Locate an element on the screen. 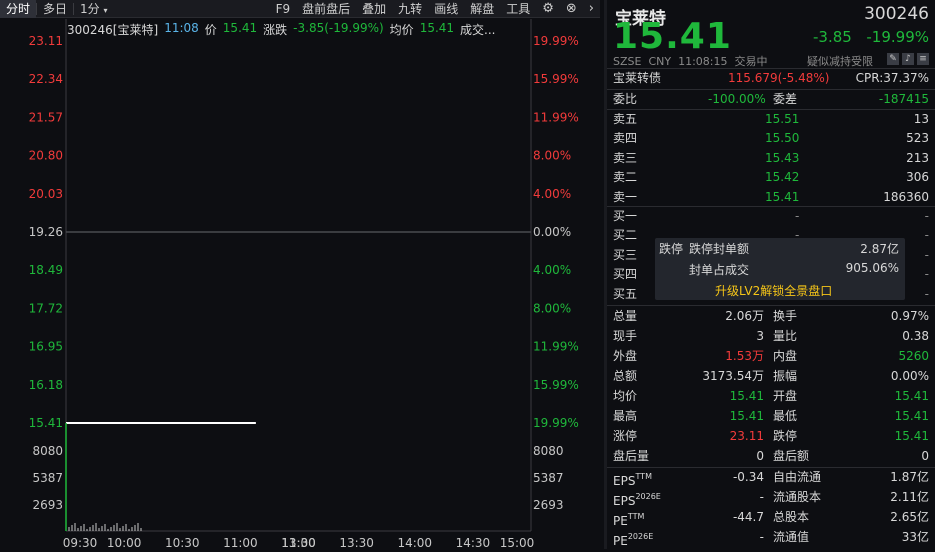 Image resolution: width=935 pixels, height=552 pixels. fund-label: 流通股本 is located at coordinates (797, 497).